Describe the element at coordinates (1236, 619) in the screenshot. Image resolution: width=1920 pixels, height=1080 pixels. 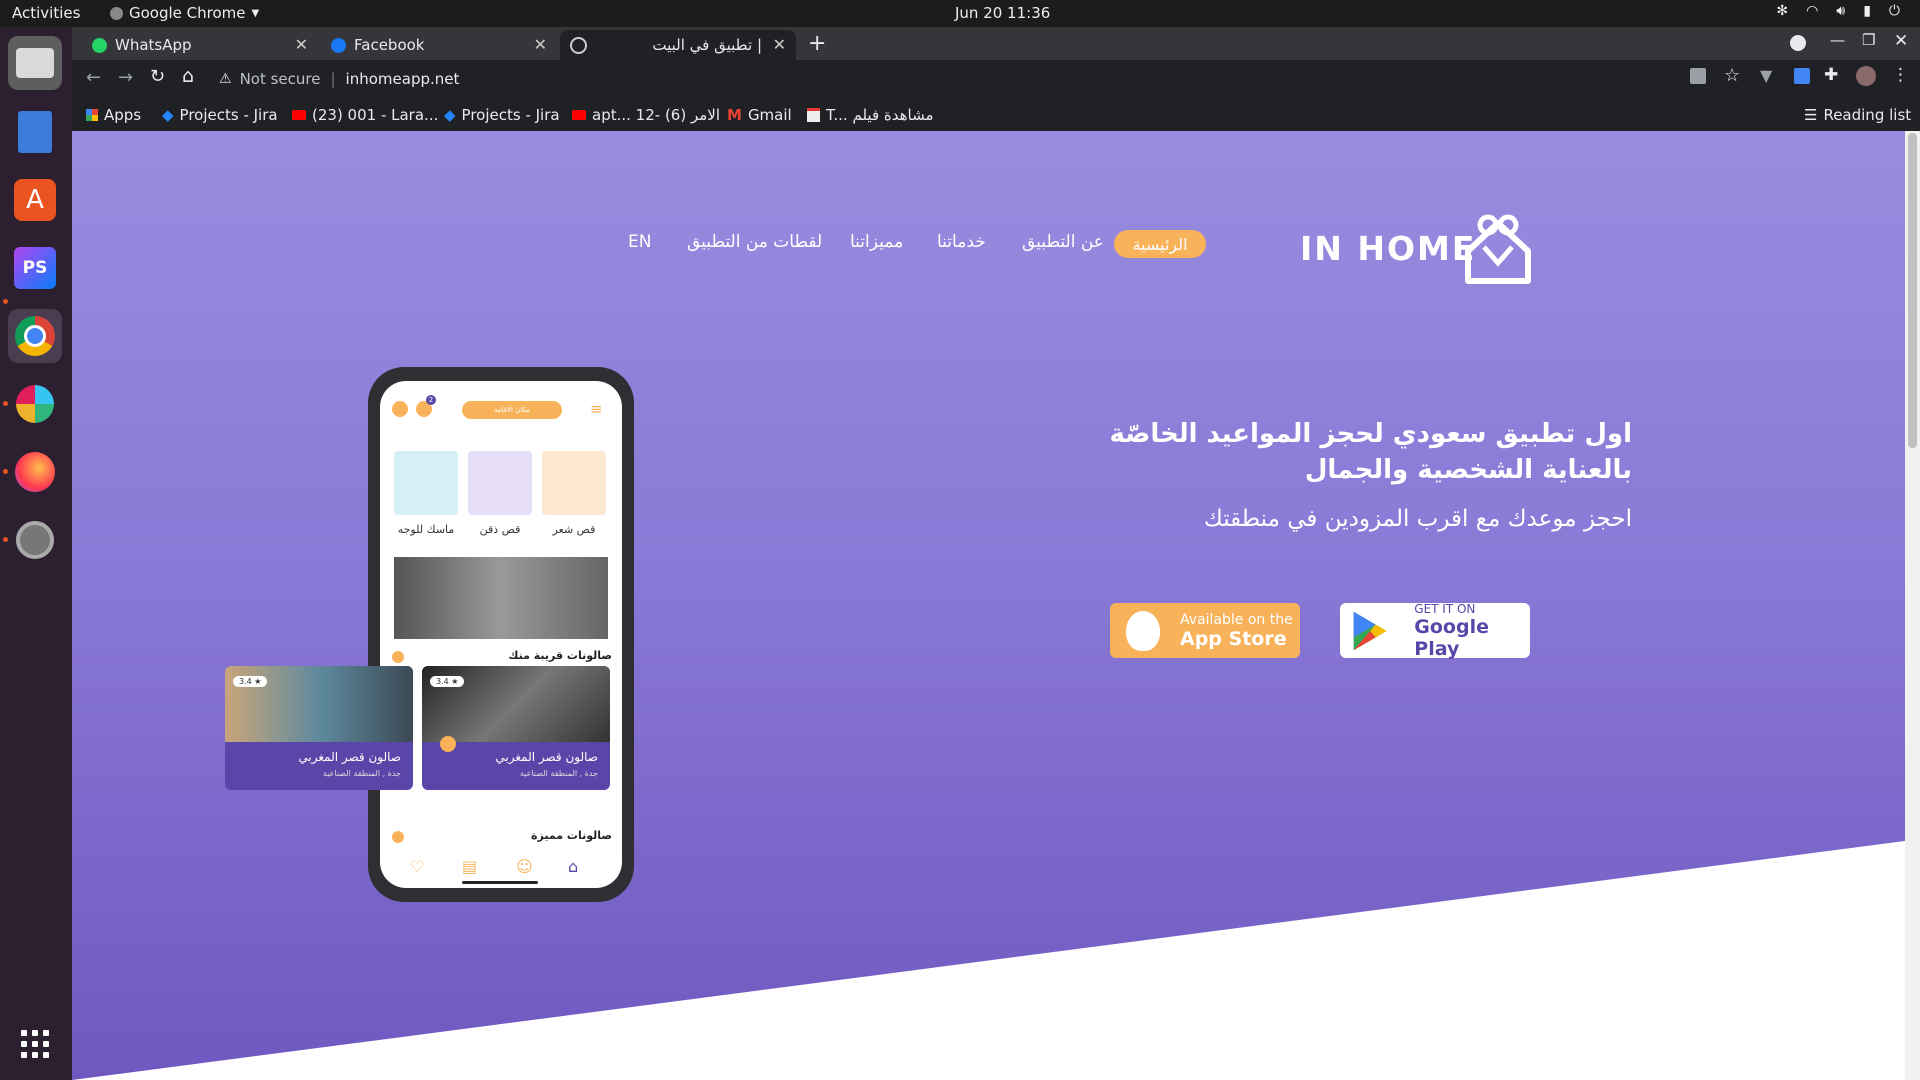
I see `app-store-small-label: Available on the` at that location.